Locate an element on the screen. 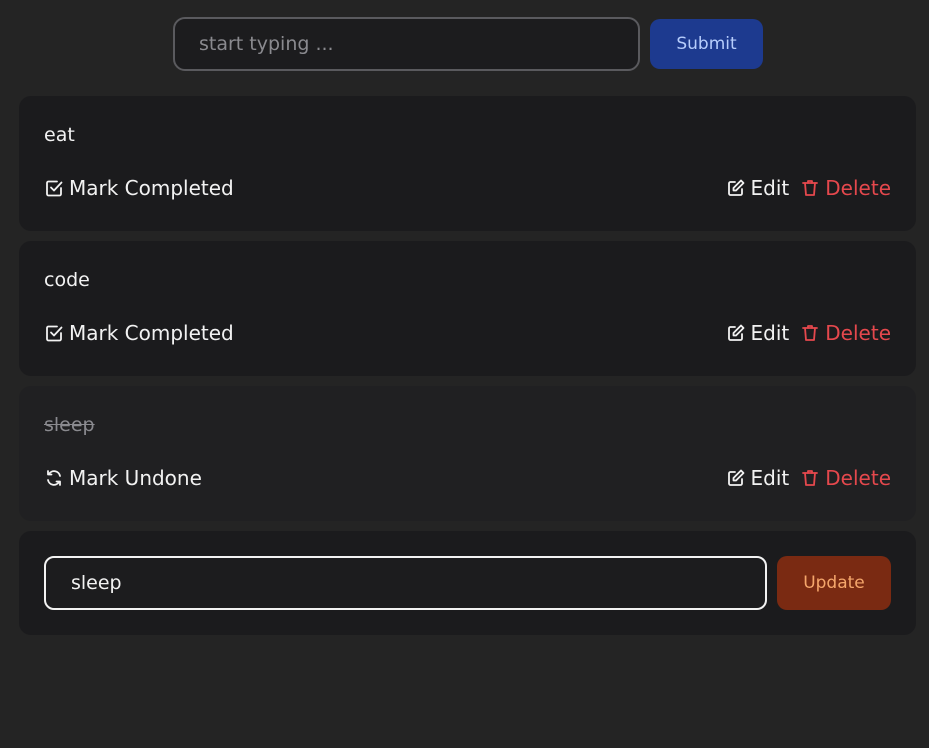  edit-todo-form: Update is located at coordinates (467, 583).